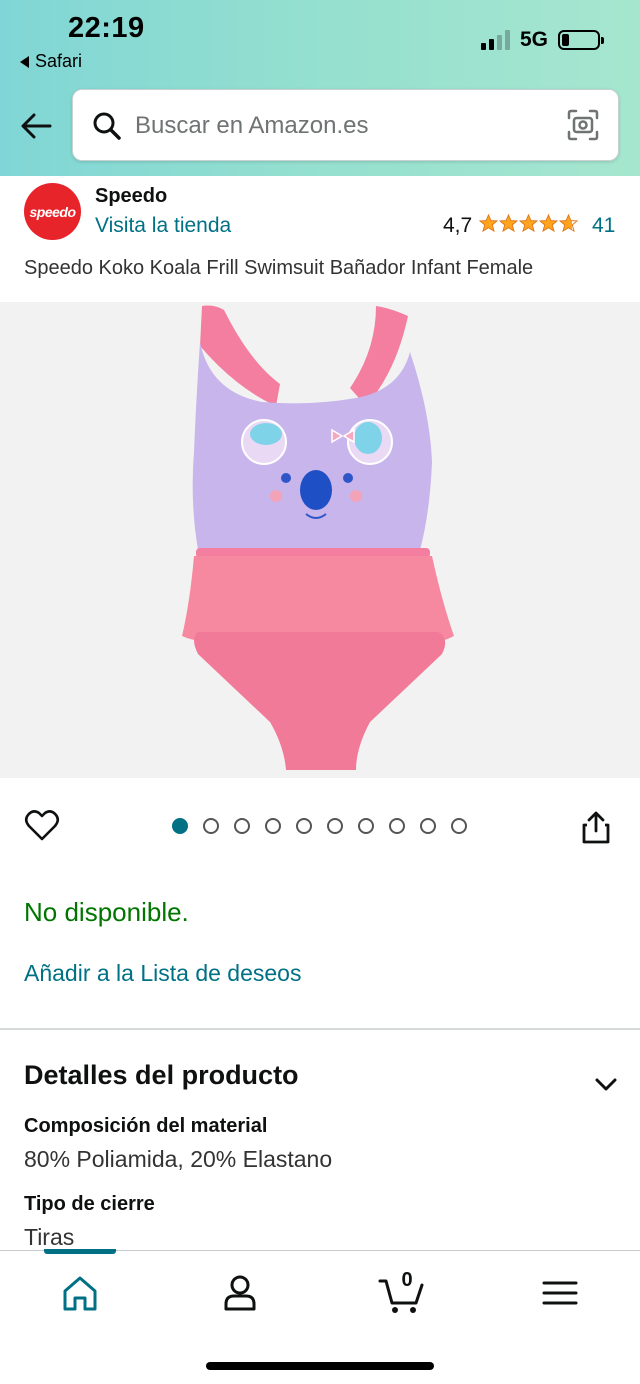  Describe the element at coordinates (560, 1293) in the screenshot. I see `menu-icon` at that location.